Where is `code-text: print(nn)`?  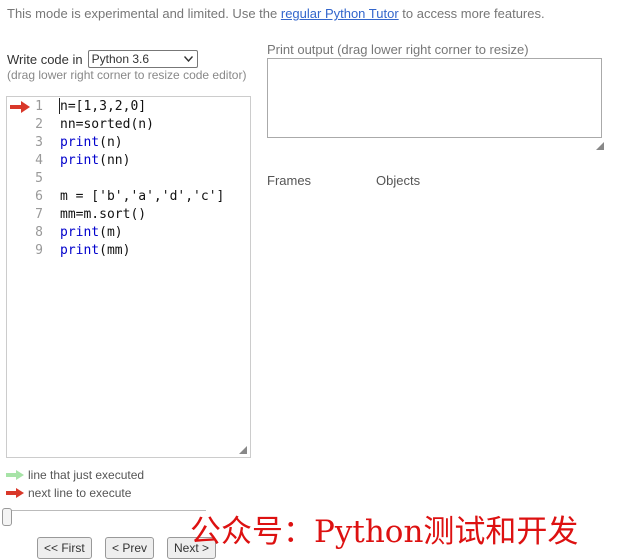 code-text: print(nn) is located at coordinates (95, 161).